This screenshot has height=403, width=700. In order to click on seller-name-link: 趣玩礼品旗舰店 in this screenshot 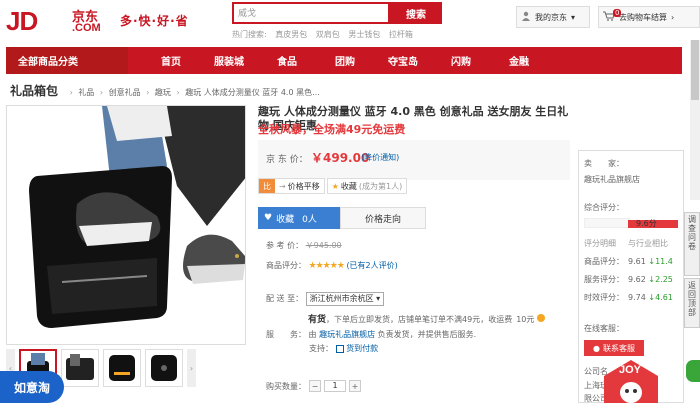, I will do `click(612, 179)`.